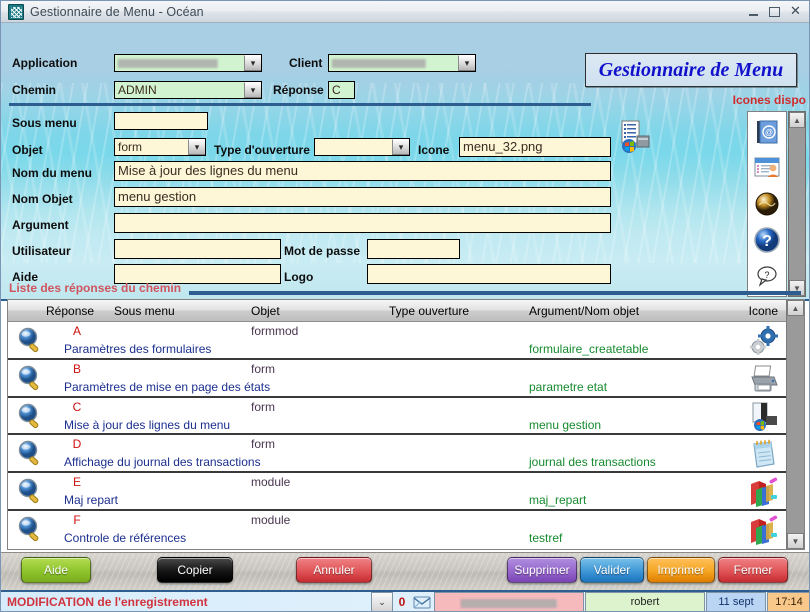 The width and height of the screenshot is (810, 612). I want to click on application-label: Application, so click(45, 63).